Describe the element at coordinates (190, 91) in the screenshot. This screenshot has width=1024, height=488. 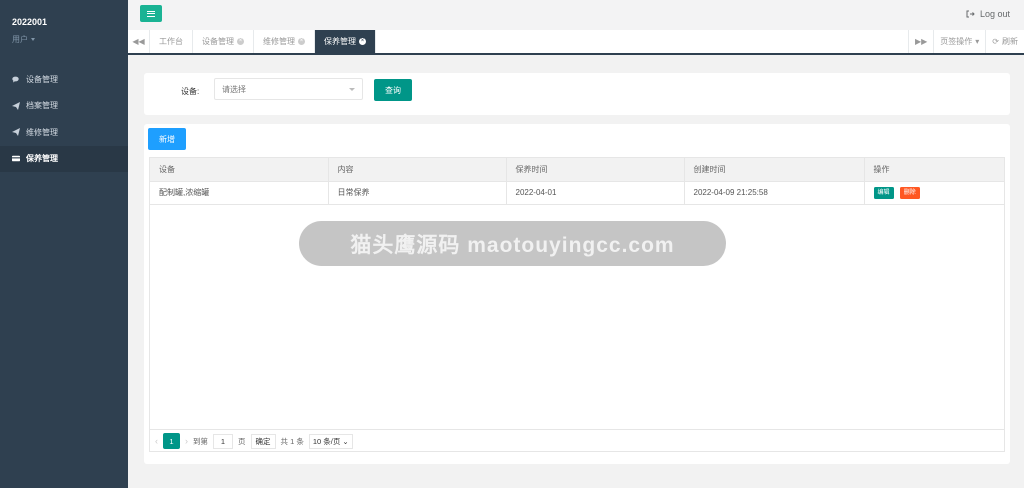
I see `device-label: 设备:` at that location.